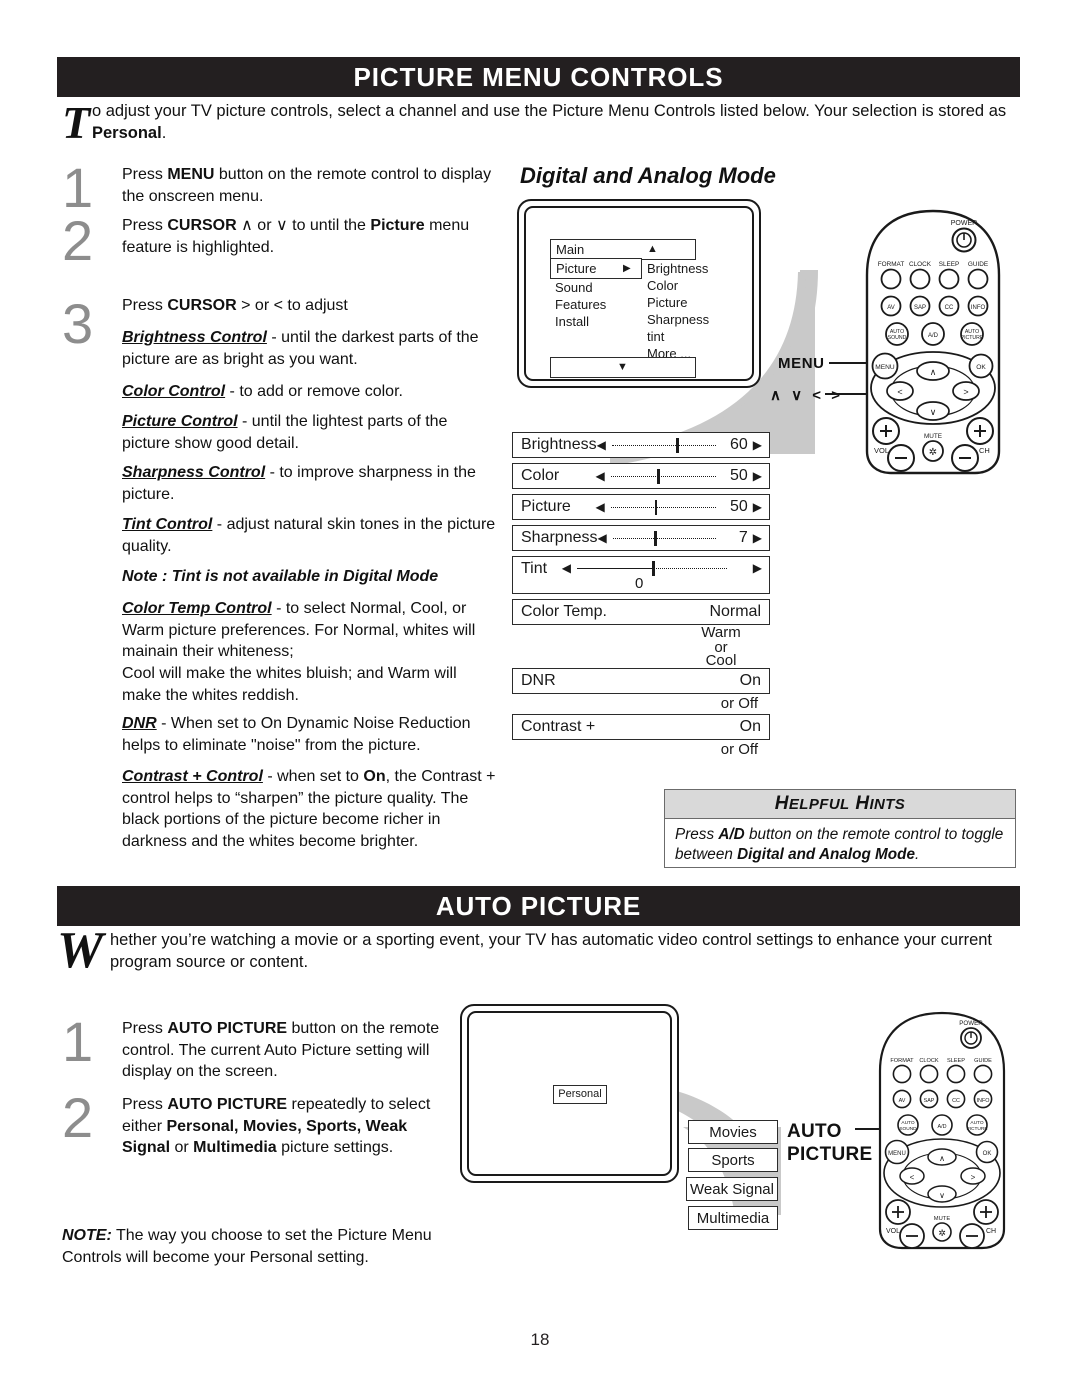 The image size is (1080, 1397). Describe the element at coordinates (559, 537) in the screenshot. I see `slider-label-sharpness: Sharpness` at that location.